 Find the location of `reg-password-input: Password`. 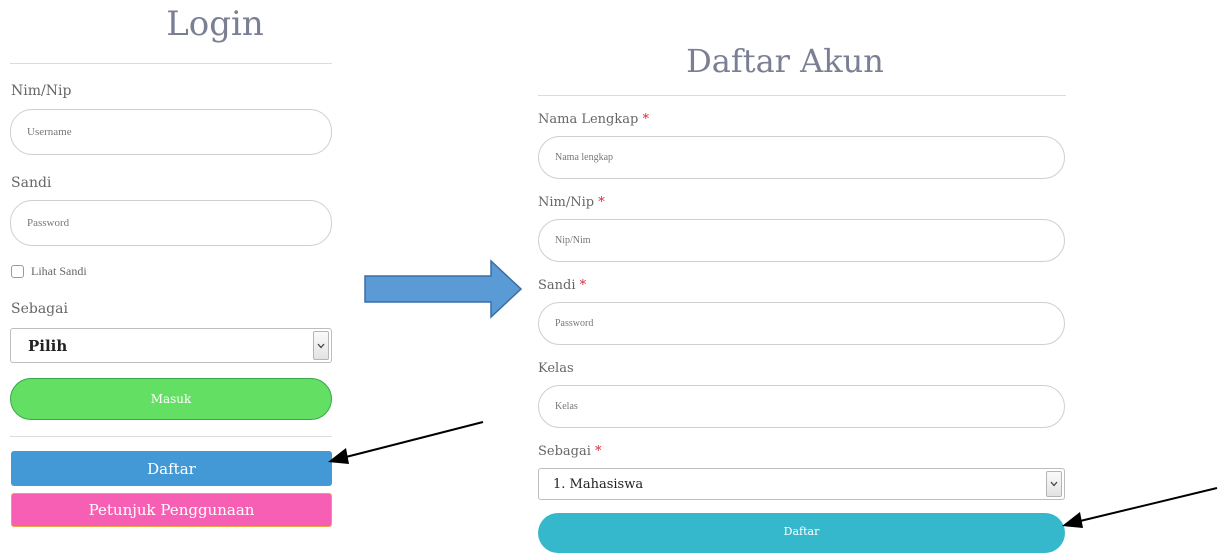

reg-password-input: Password is located at coordinates (801, 323).